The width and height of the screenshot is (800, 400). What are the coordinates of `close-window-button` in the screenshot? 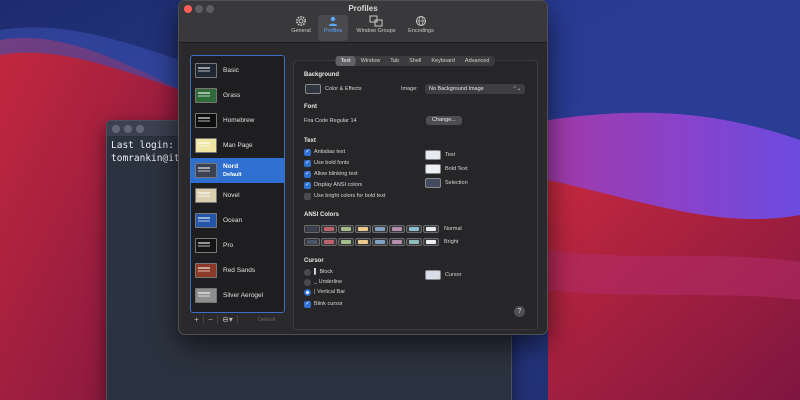 It's located at (116, 129).